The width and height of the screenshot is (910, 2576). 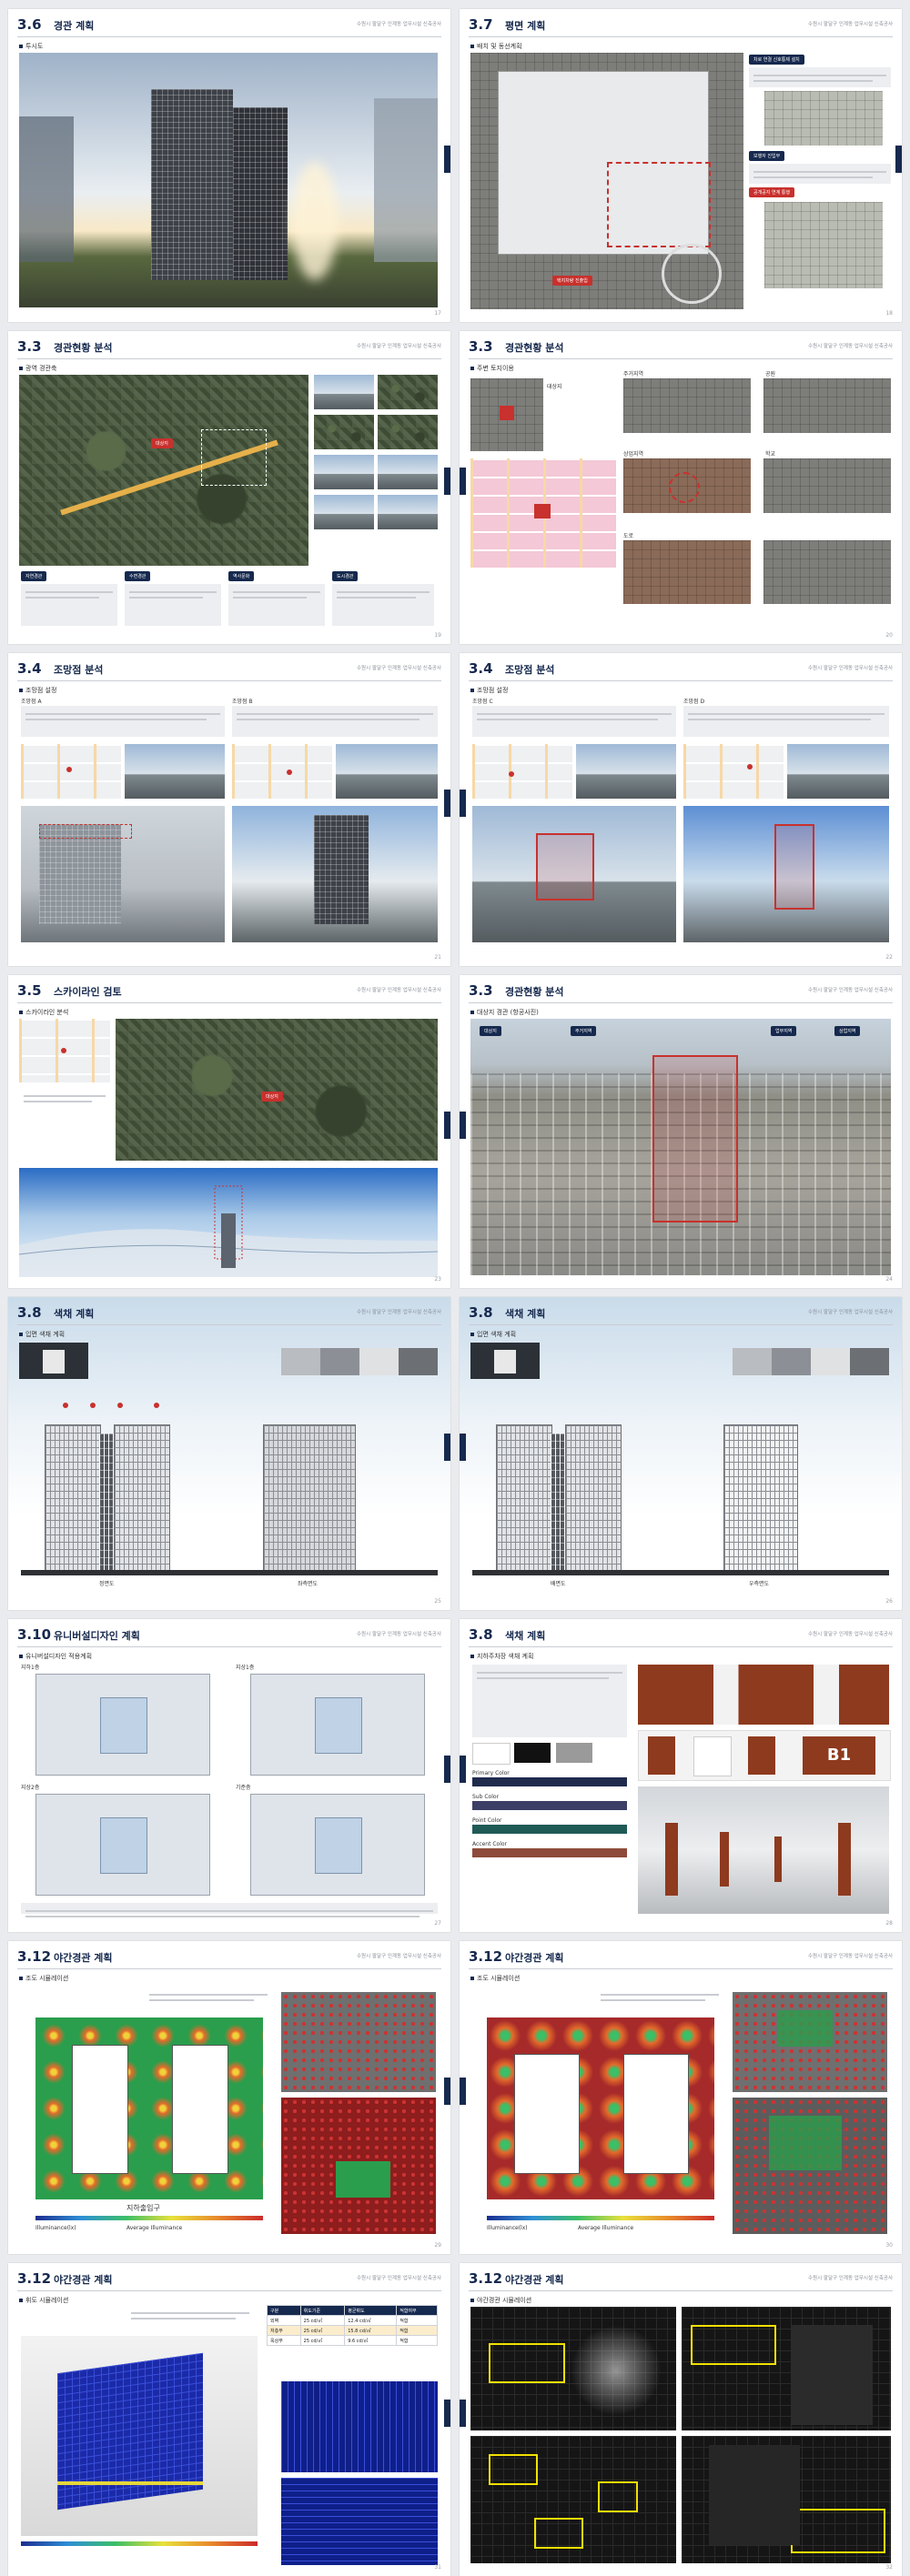 What do you see at coordinates (73, 1498) in the screenshot?
I see `front-elevation` at bounding box center [73, 1498].